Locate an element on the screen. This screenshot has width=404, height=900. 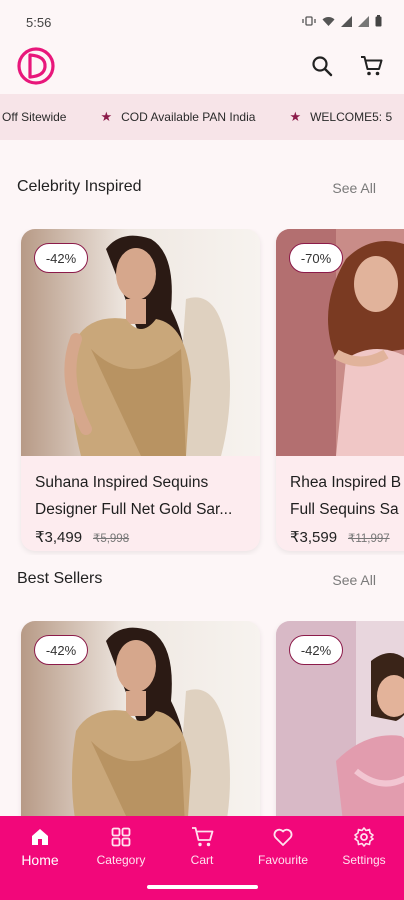
nav-label: Cart is located at coordinates (202, 860).